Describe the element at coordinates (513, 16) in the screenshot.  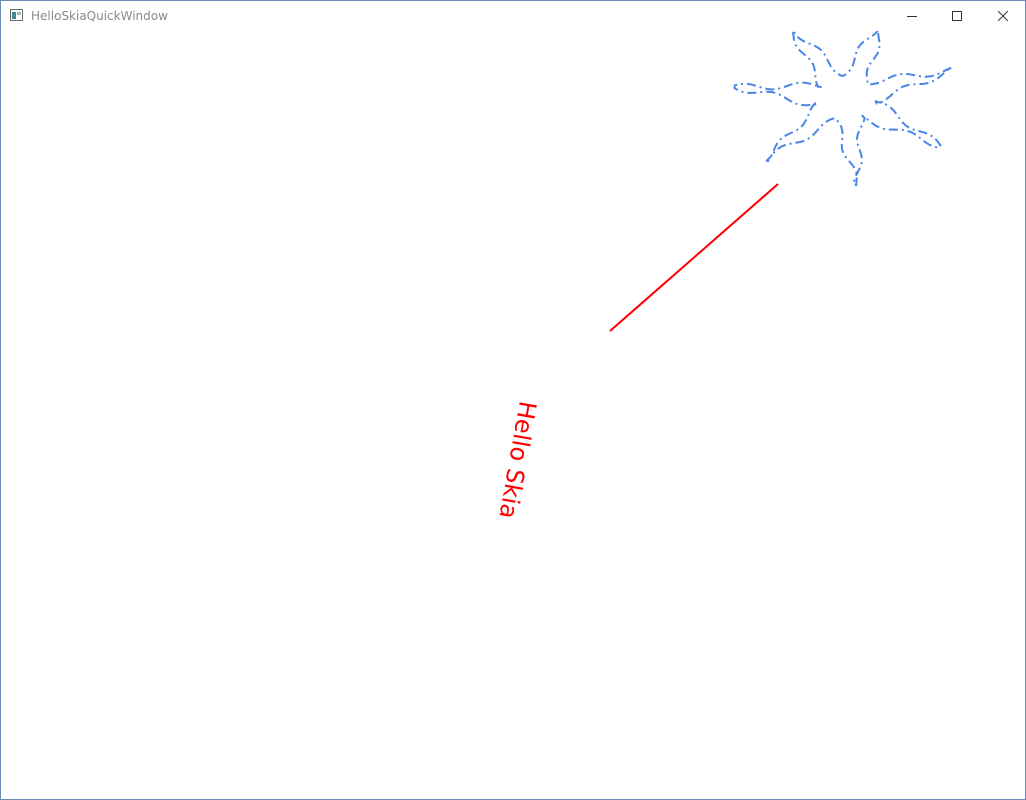
I see `title-bar: HelloSkiaQuickWindow` at that location.